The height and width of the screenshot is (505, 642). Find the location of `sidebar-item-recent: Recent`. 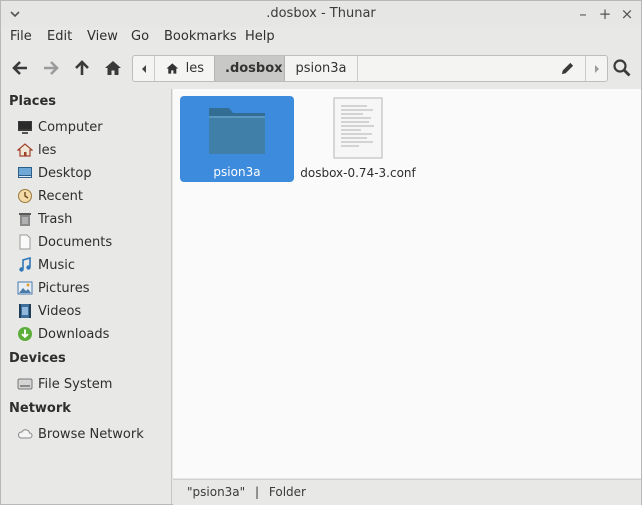

sidebar-item-recent: Recent is located at coordinates (92, 196).